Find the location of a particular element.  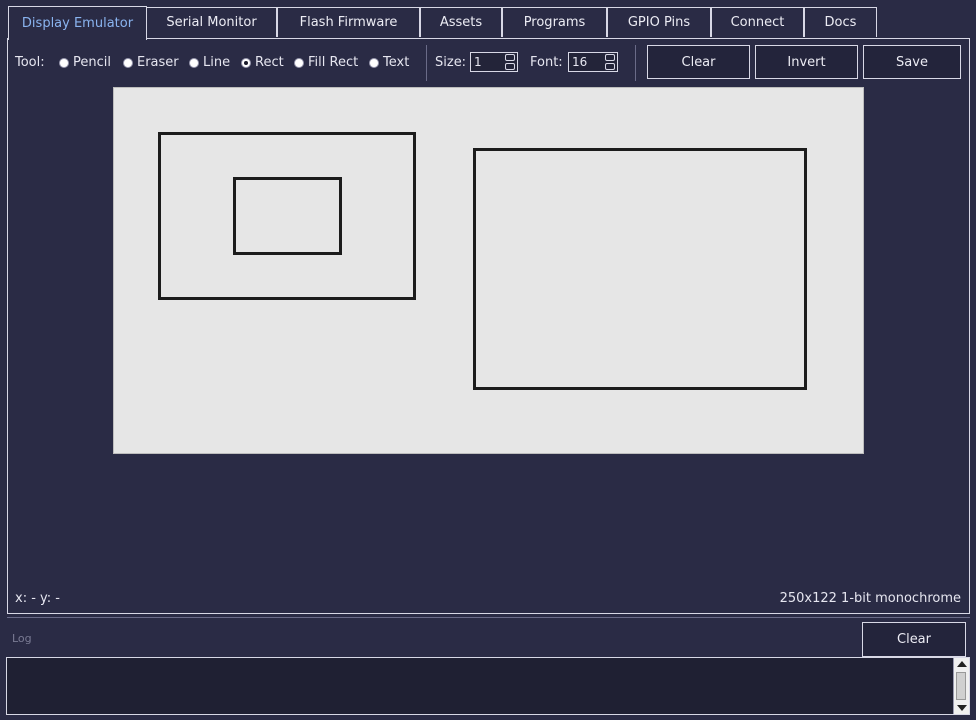

invert-button: Invert is located at coordinates (806, 62).